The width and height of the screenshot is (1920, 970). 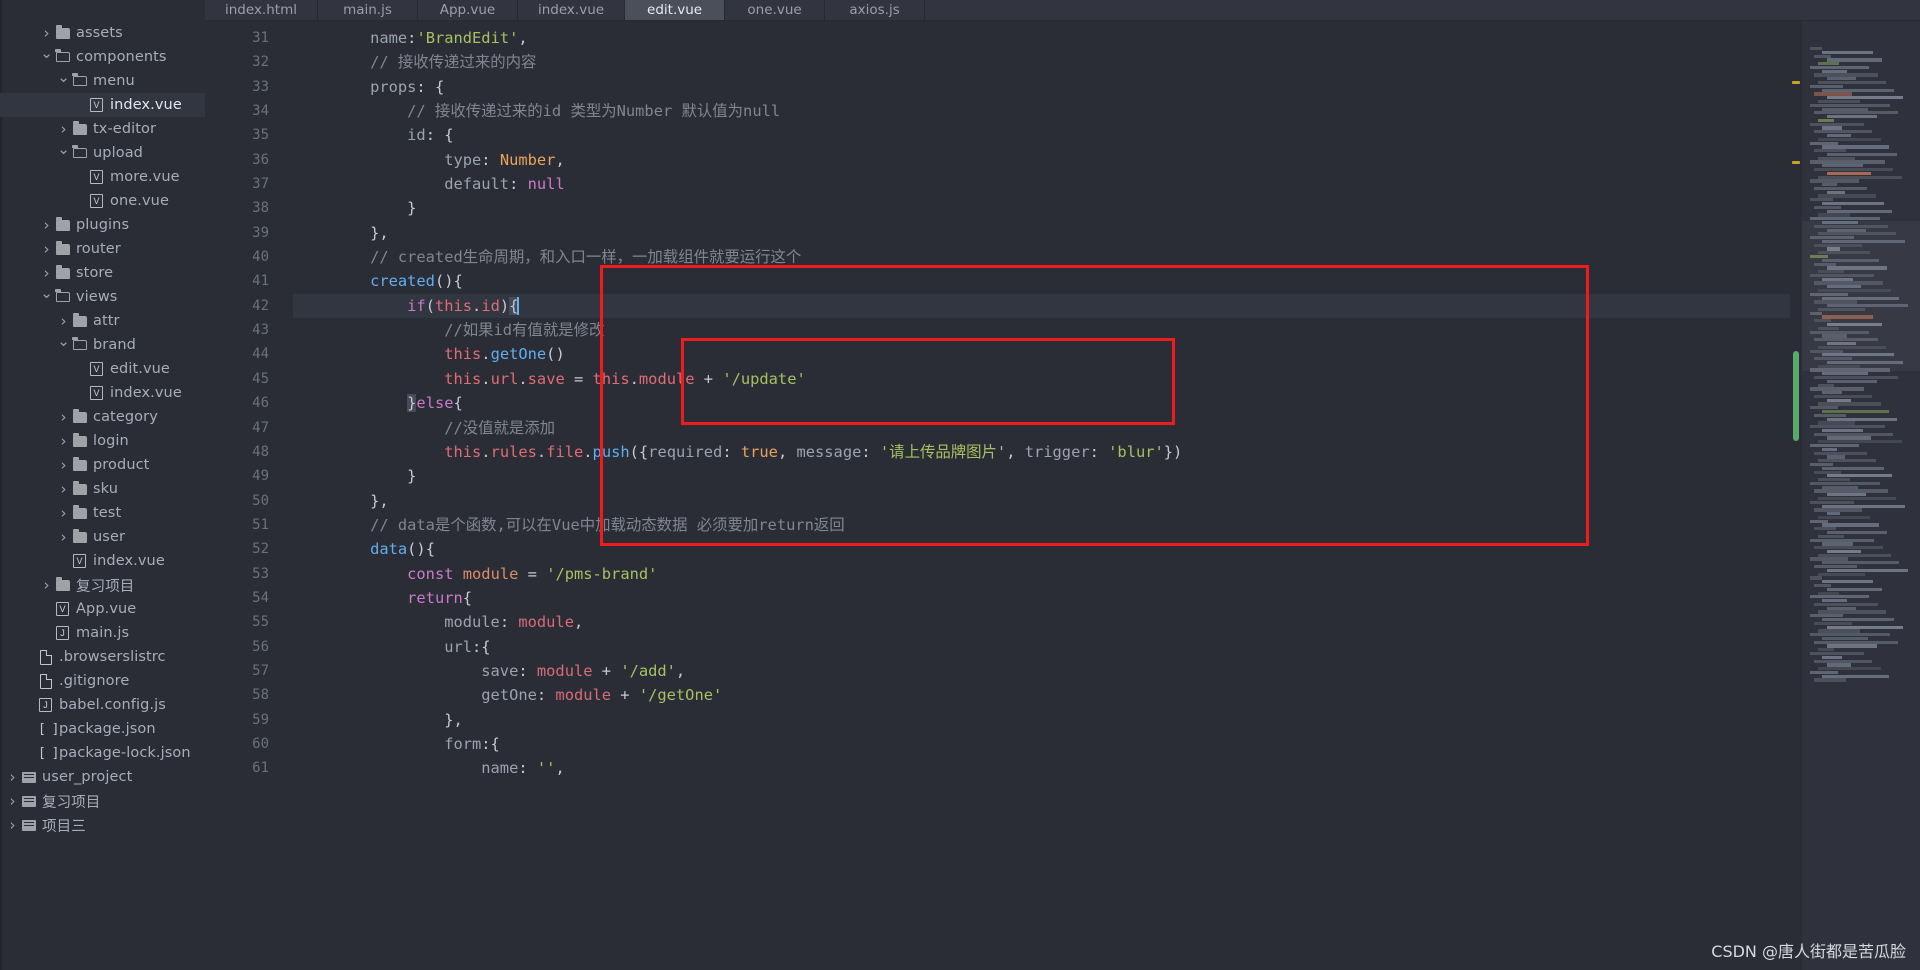 What do you see at coordinates (249, 354) in the screenshot?
I see `line-number: 44` at bounding box center [249, 354].